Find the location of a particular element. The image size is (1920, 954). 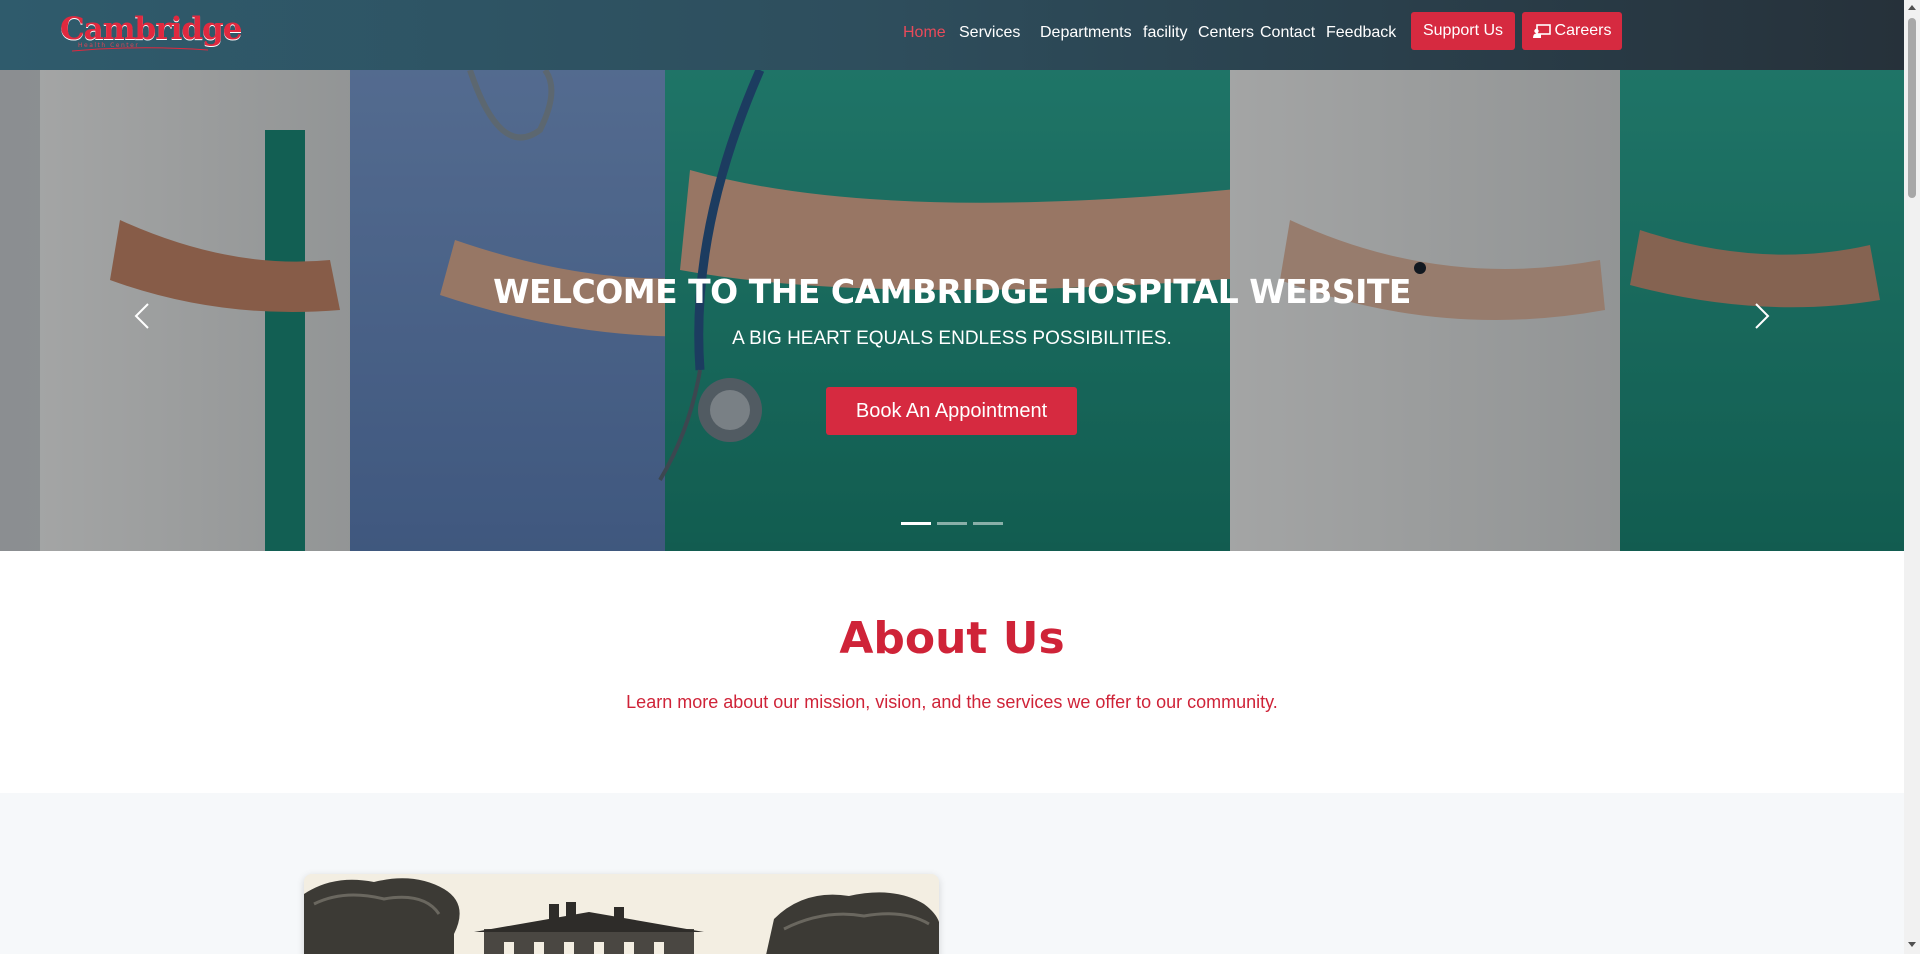

about-title: About Us is located at coordinates (952, 638).